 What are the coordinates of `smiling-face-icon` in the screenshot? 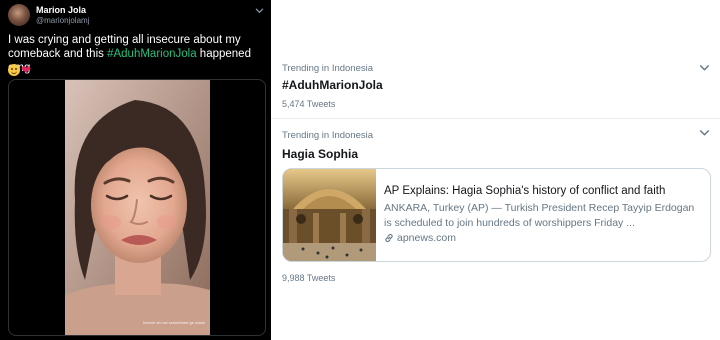 It's located at (14, 69).